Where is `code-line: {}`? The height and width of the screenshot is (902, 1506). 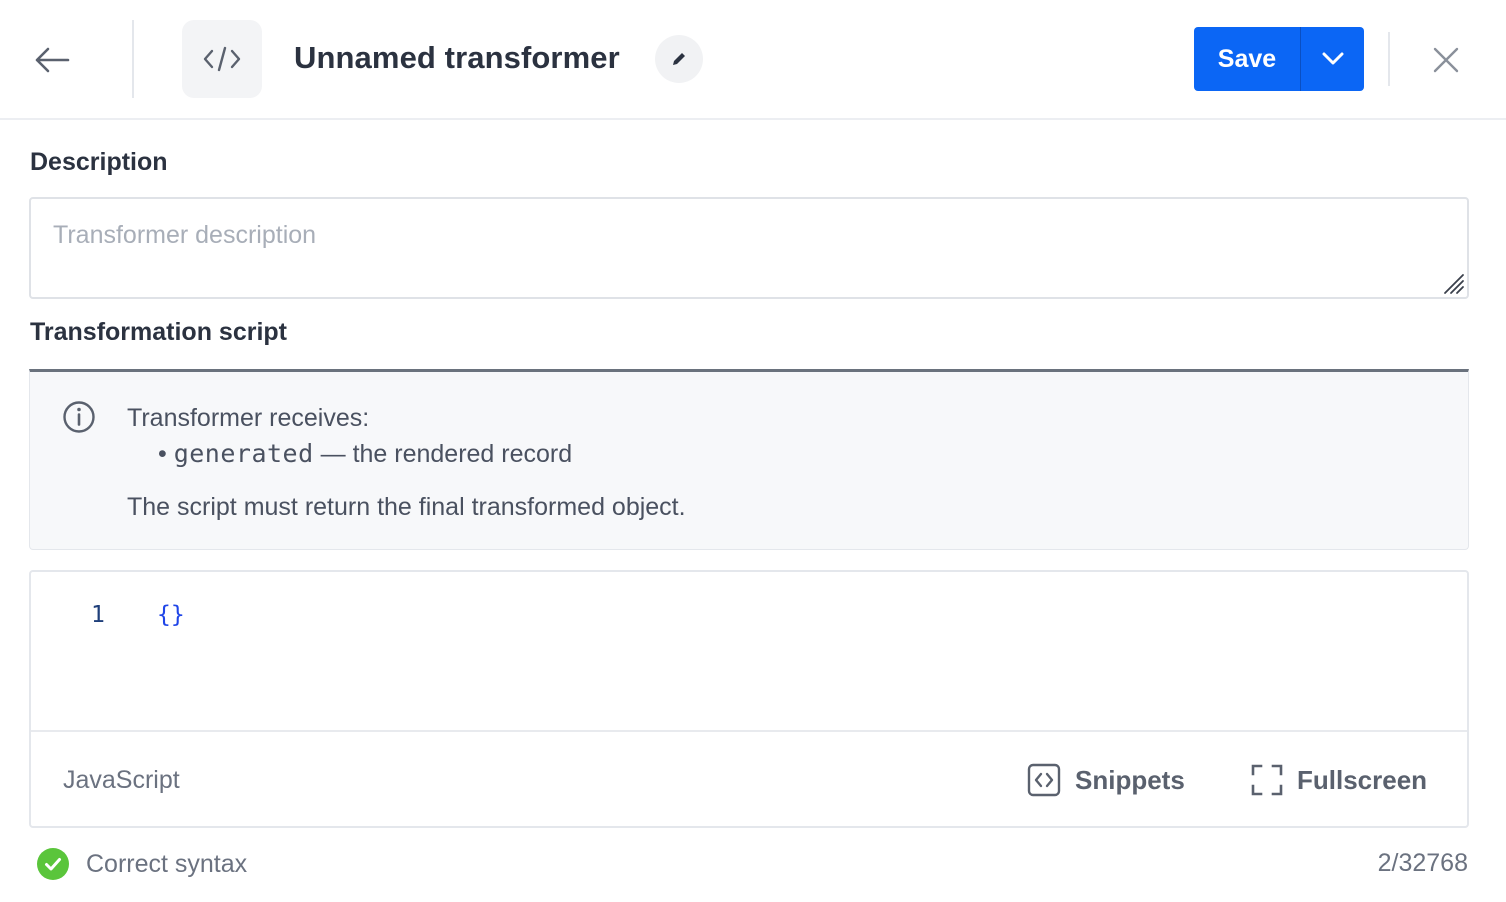 code-line: {} is located at coordinates (171, 615).